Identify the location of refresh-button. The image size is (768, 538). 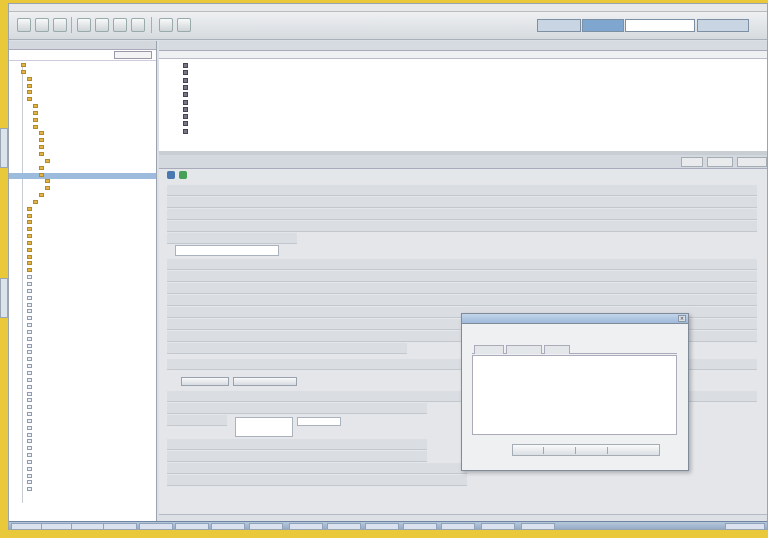
(84, 25).